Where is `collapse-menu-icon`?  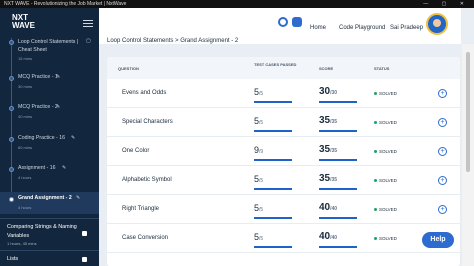
collapse-menu-icon is located at coordinates (88, 22).